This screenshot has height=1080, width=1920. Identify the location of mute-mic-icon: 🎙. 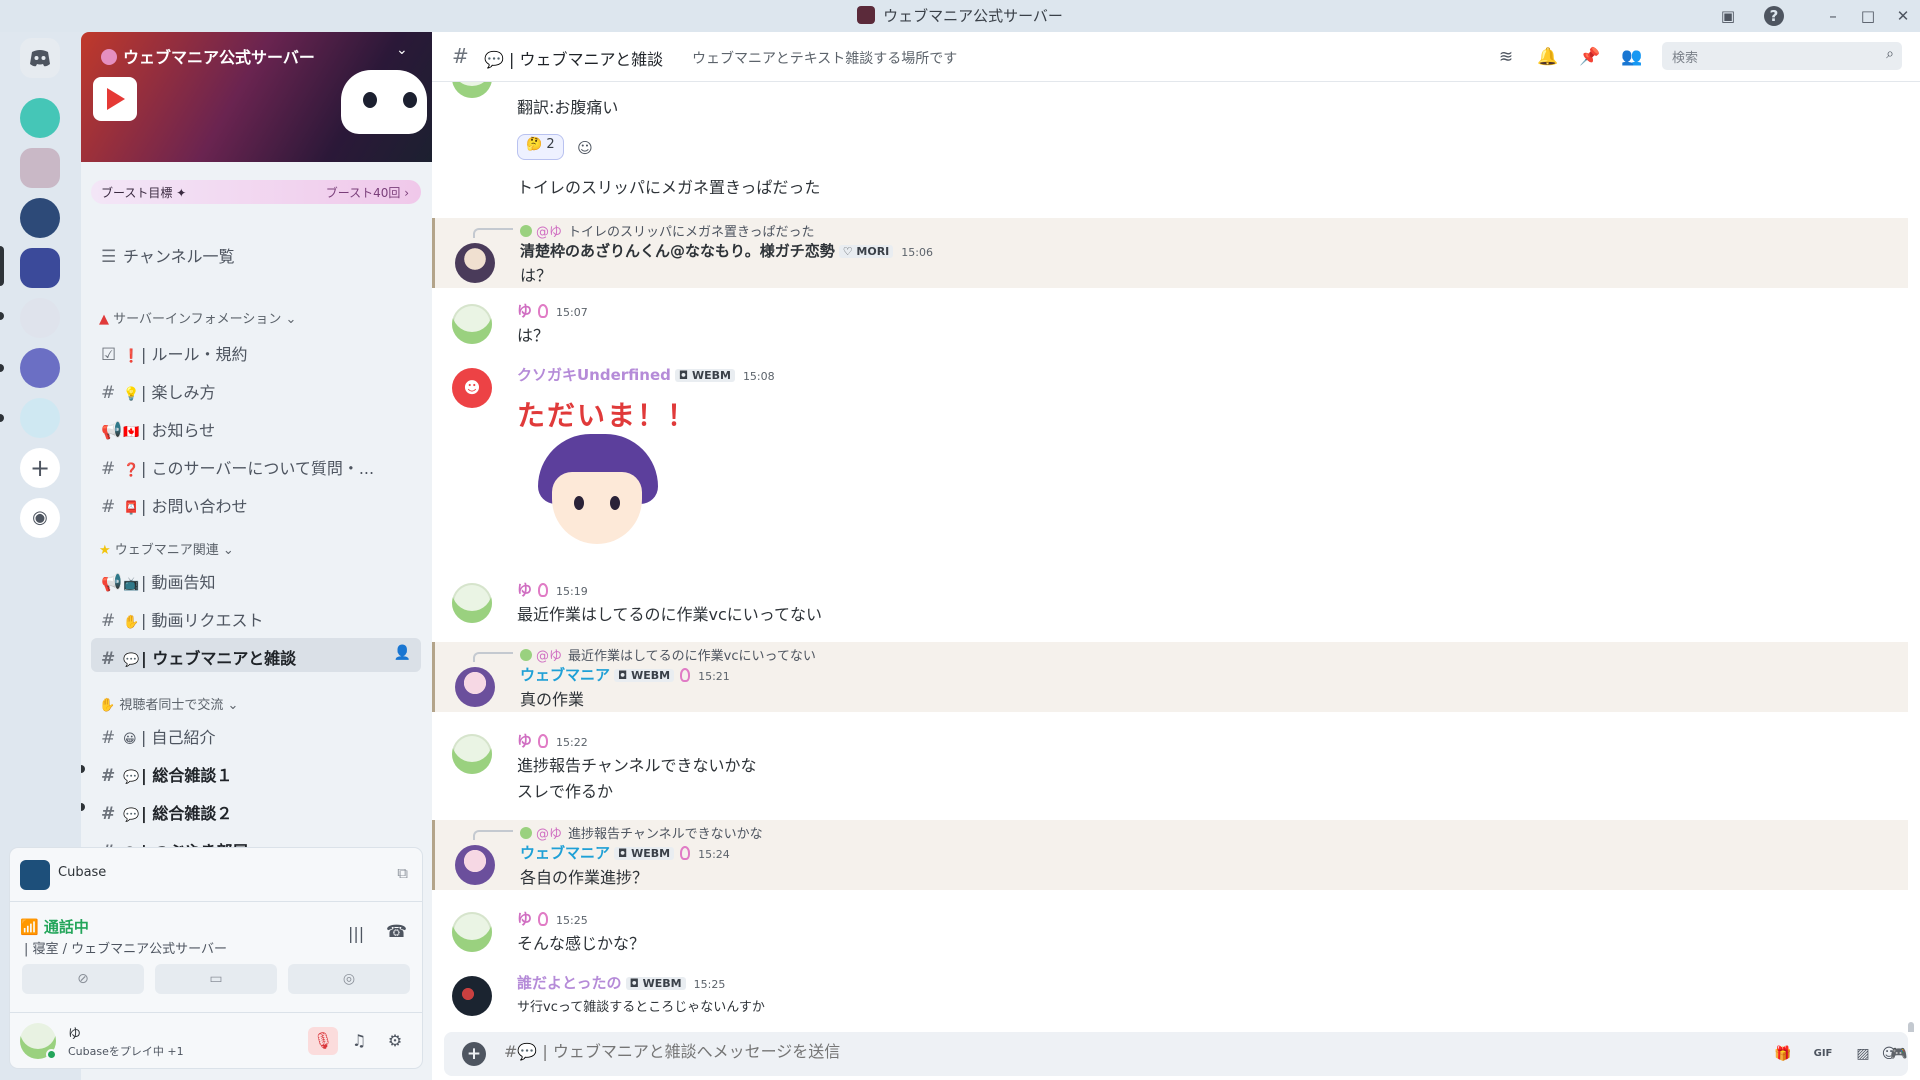
(323, 1041).